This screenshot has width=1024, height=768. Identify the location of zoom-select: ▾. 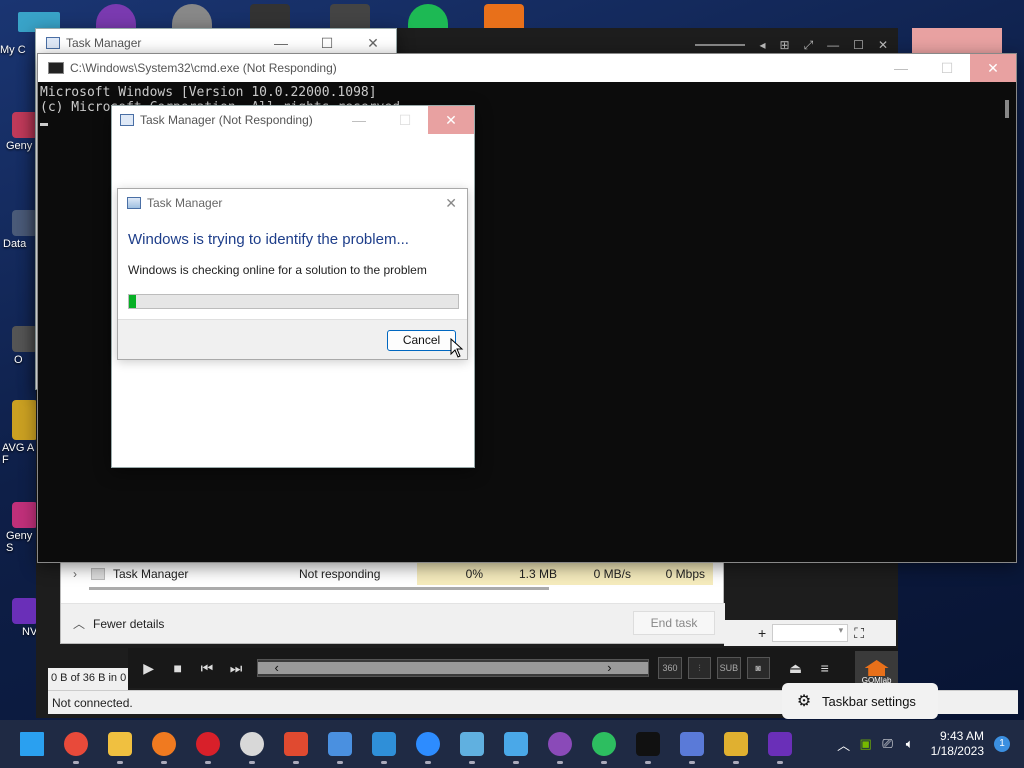
(810, 633).